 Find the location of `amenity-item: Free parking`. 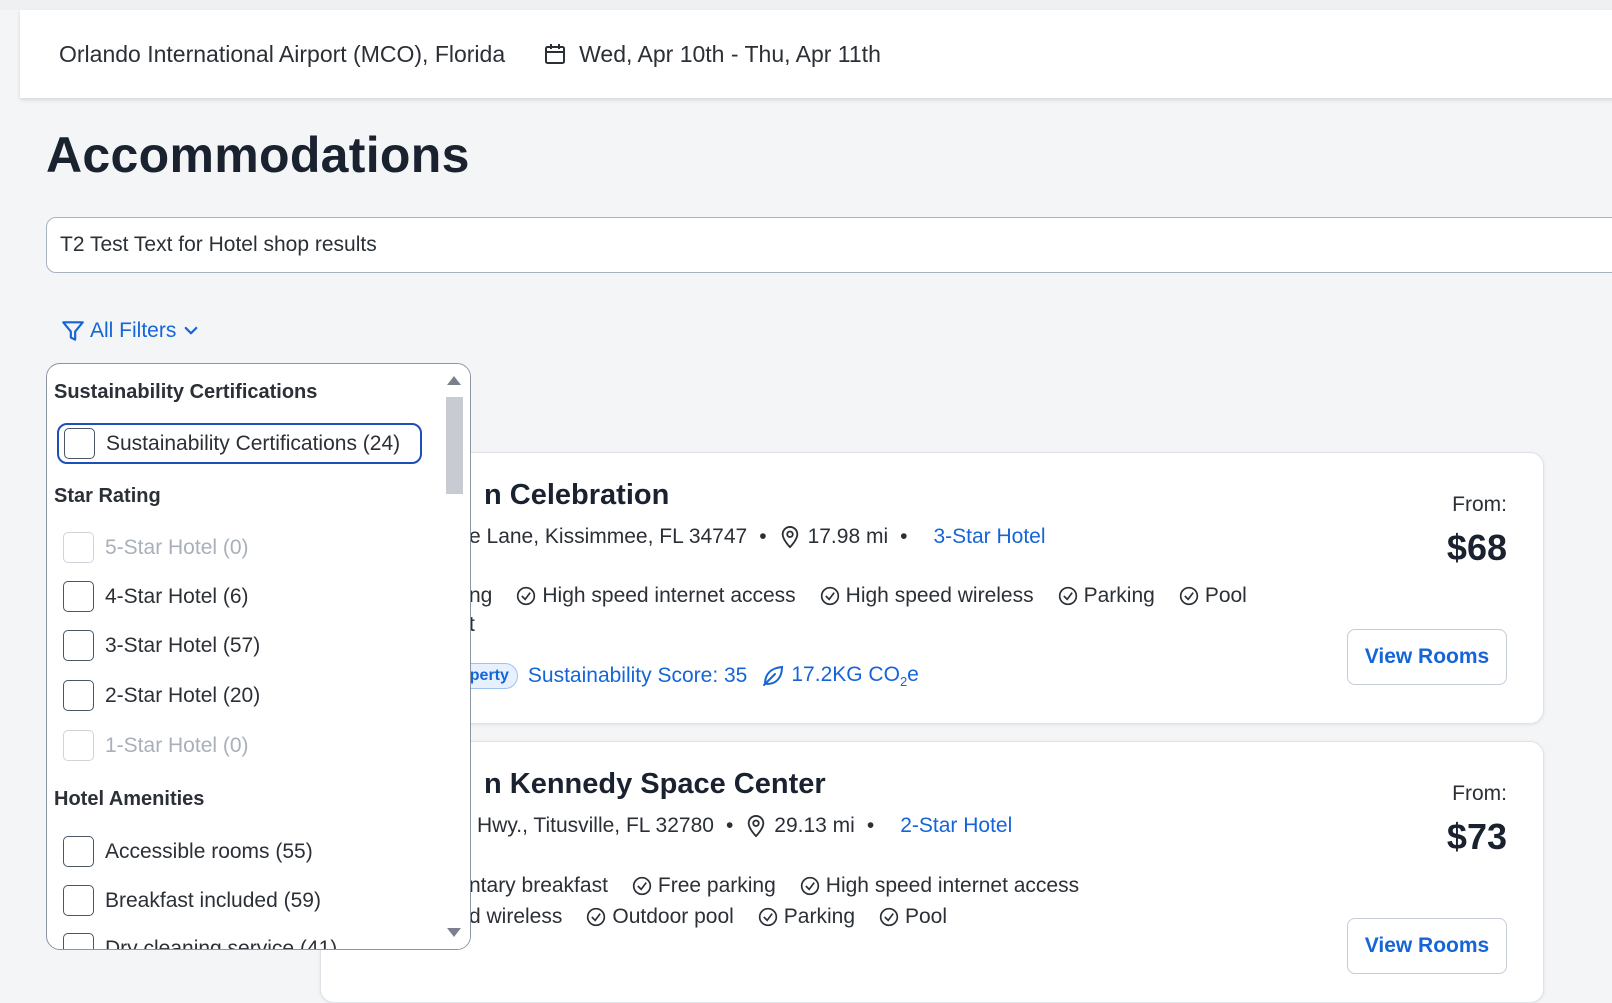

amenity-item: Free parking is located at coordinates (704, 886).